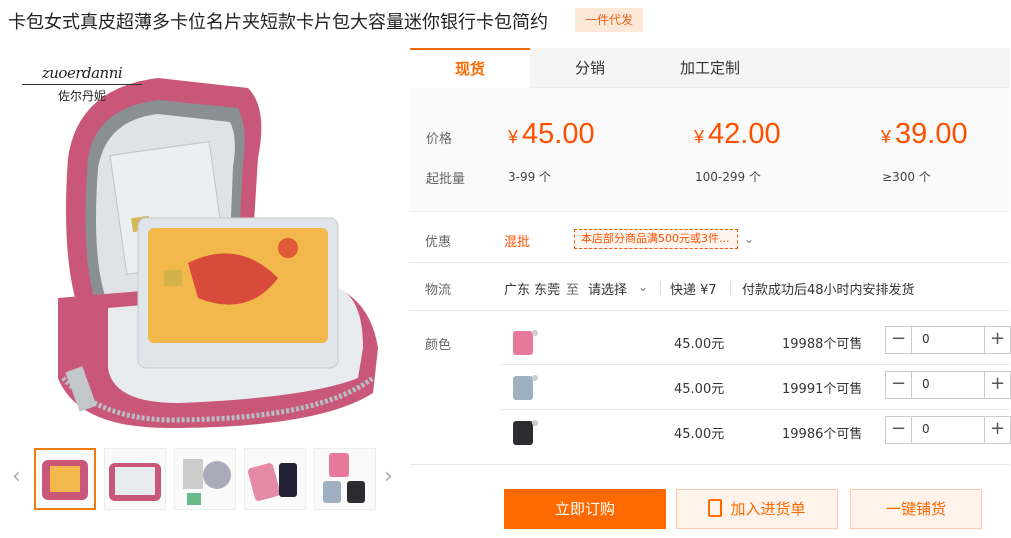  I want to click on variant-stock: 19988个可售, so click(822, 344).